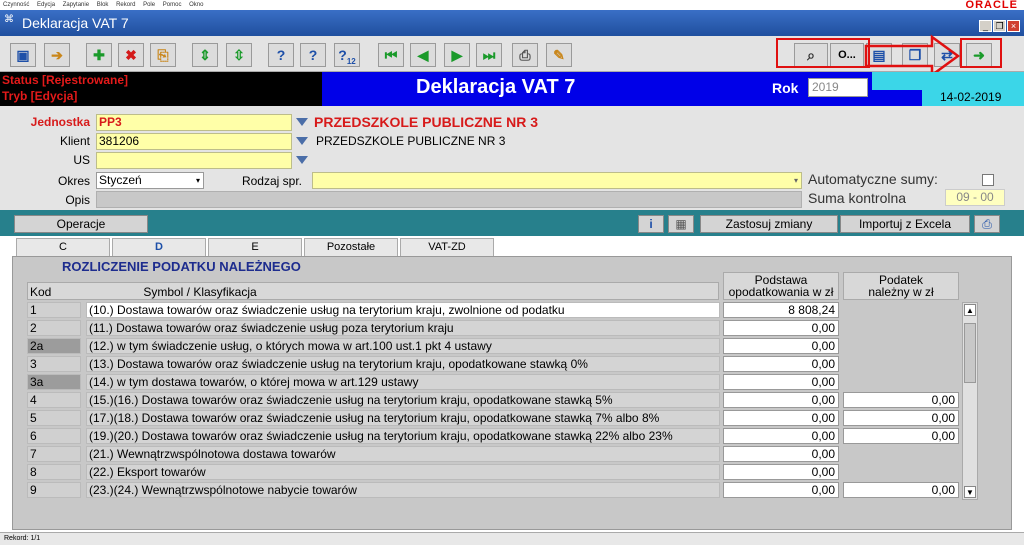 The image size is (1024, 545). What do you see at coordinates (411, 141) in the screenshot?
I see `klient-name: PRZEDSZKOLE PUBLICZNE NR 3` at bounding box center [411, 141].